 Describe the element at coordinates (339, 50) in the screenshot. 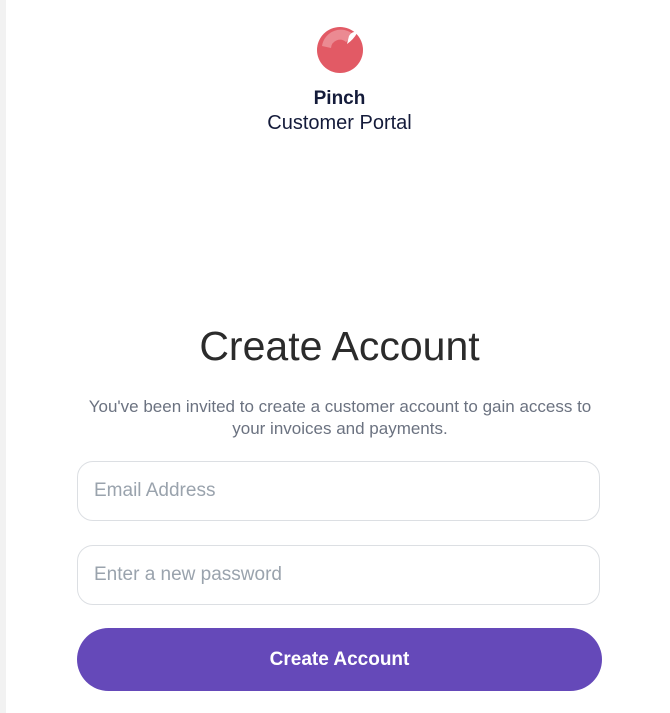

I see `pinch-logo-icon` at that location.